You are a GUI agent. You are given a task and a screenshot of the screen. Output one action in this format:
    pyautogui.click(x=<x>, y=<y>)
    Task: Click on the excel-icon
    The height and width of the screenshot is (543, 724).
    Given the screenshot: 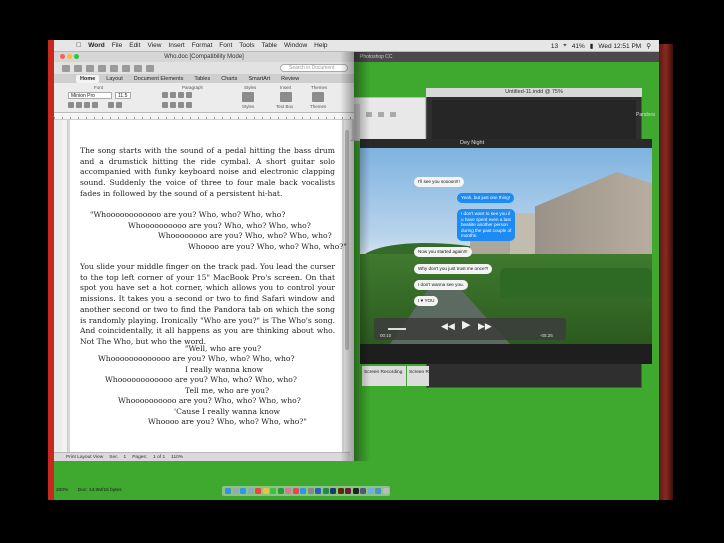 What is the action you would take?
    pyautogui.click(x=325, y=491)
    